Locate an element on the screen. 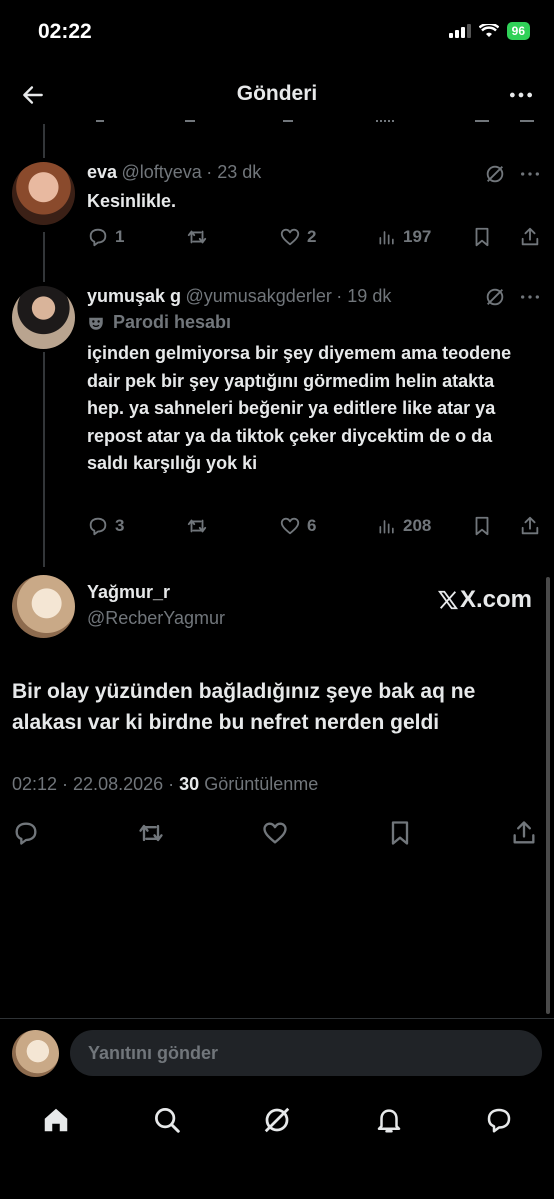  x-logo-icon is located at coordinates (448, 600).